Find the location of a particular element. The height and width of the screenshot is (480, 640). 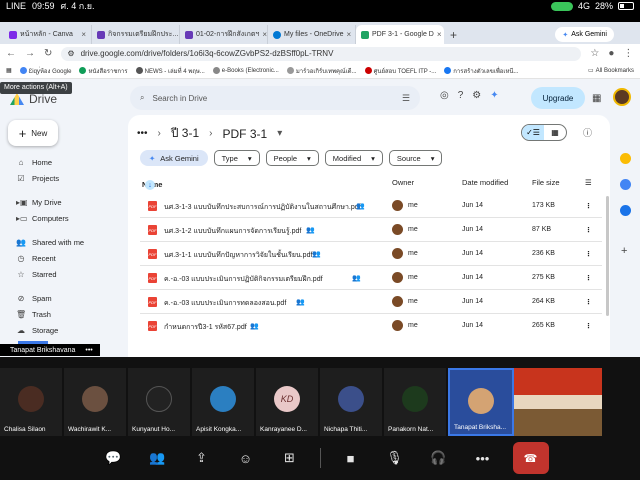

site-info-icon: ⚙ is located at coordinates (70, 53).